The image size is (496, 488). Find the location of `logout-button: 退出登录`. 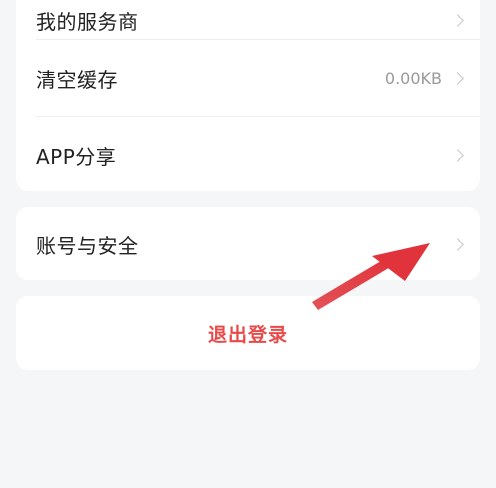

logout-button: 退出登录 is located at coordinates (248, 333).